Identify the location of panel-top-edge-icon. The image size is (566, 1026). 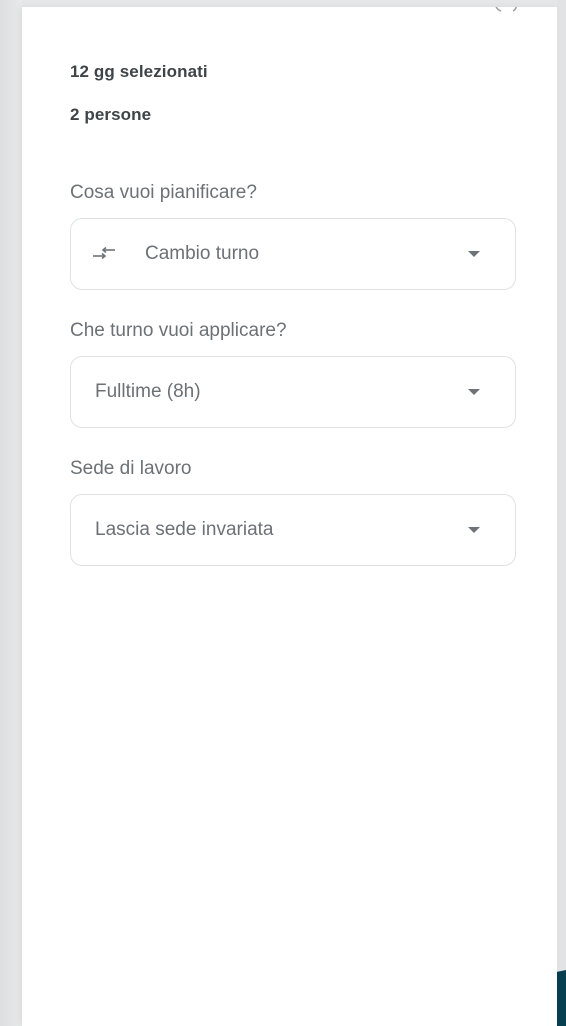
(506, 9).